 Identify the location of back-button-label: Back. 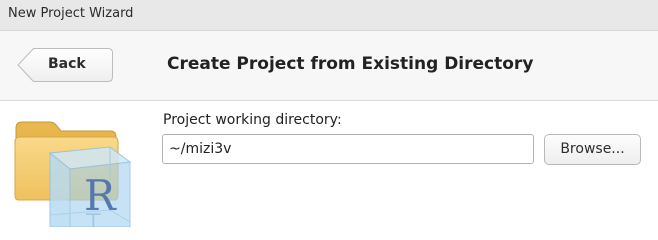
(67, 64).